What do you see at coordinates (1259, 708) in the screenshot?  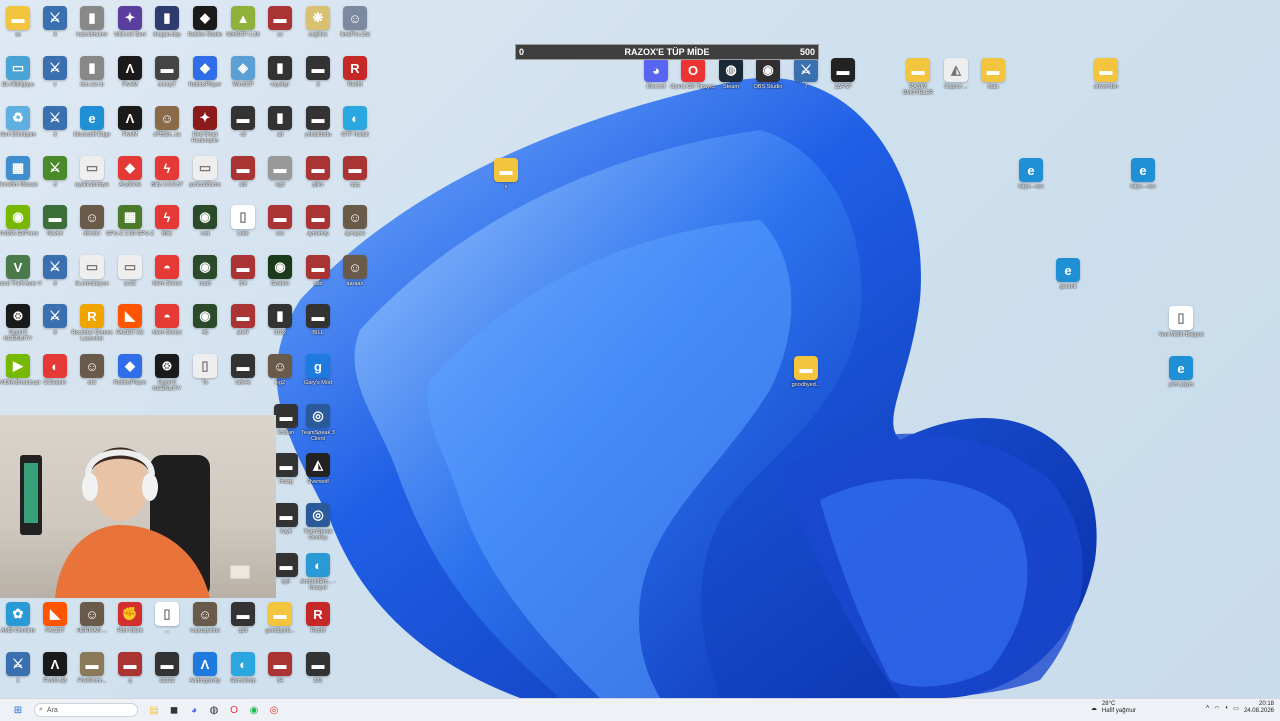 I see `clock: 20:18 24.08.2026` at bounding box center [1259, 708].